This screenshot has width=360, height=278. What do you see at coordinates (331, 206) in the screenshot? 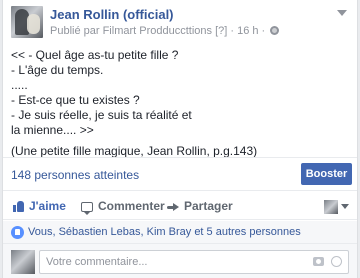
I see `page-mini-avatar` at bounding box center [331, 206].